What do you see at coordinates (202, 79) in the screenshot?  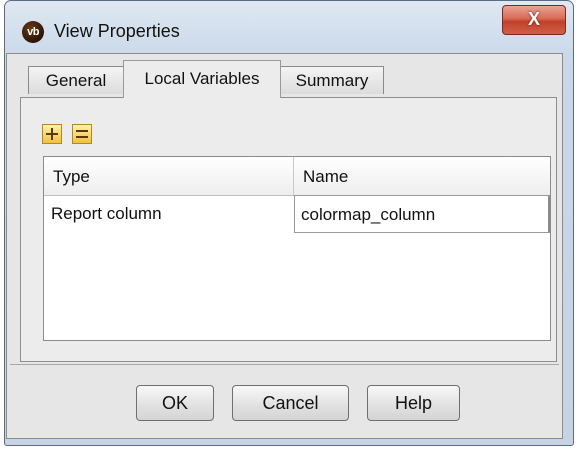 I see `tab-local-variables: Local Variables` at bounding box center [202, 79].